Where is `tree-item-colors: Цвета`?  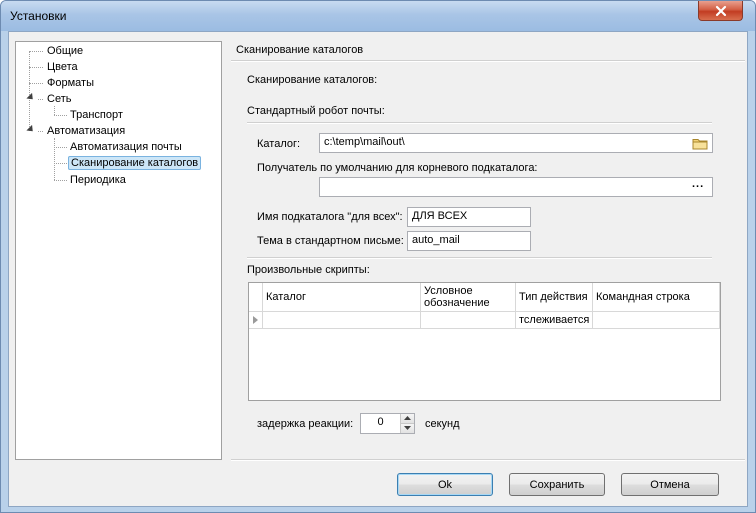
tree-item-colors: Цвета is located at coordinates (62, 67).